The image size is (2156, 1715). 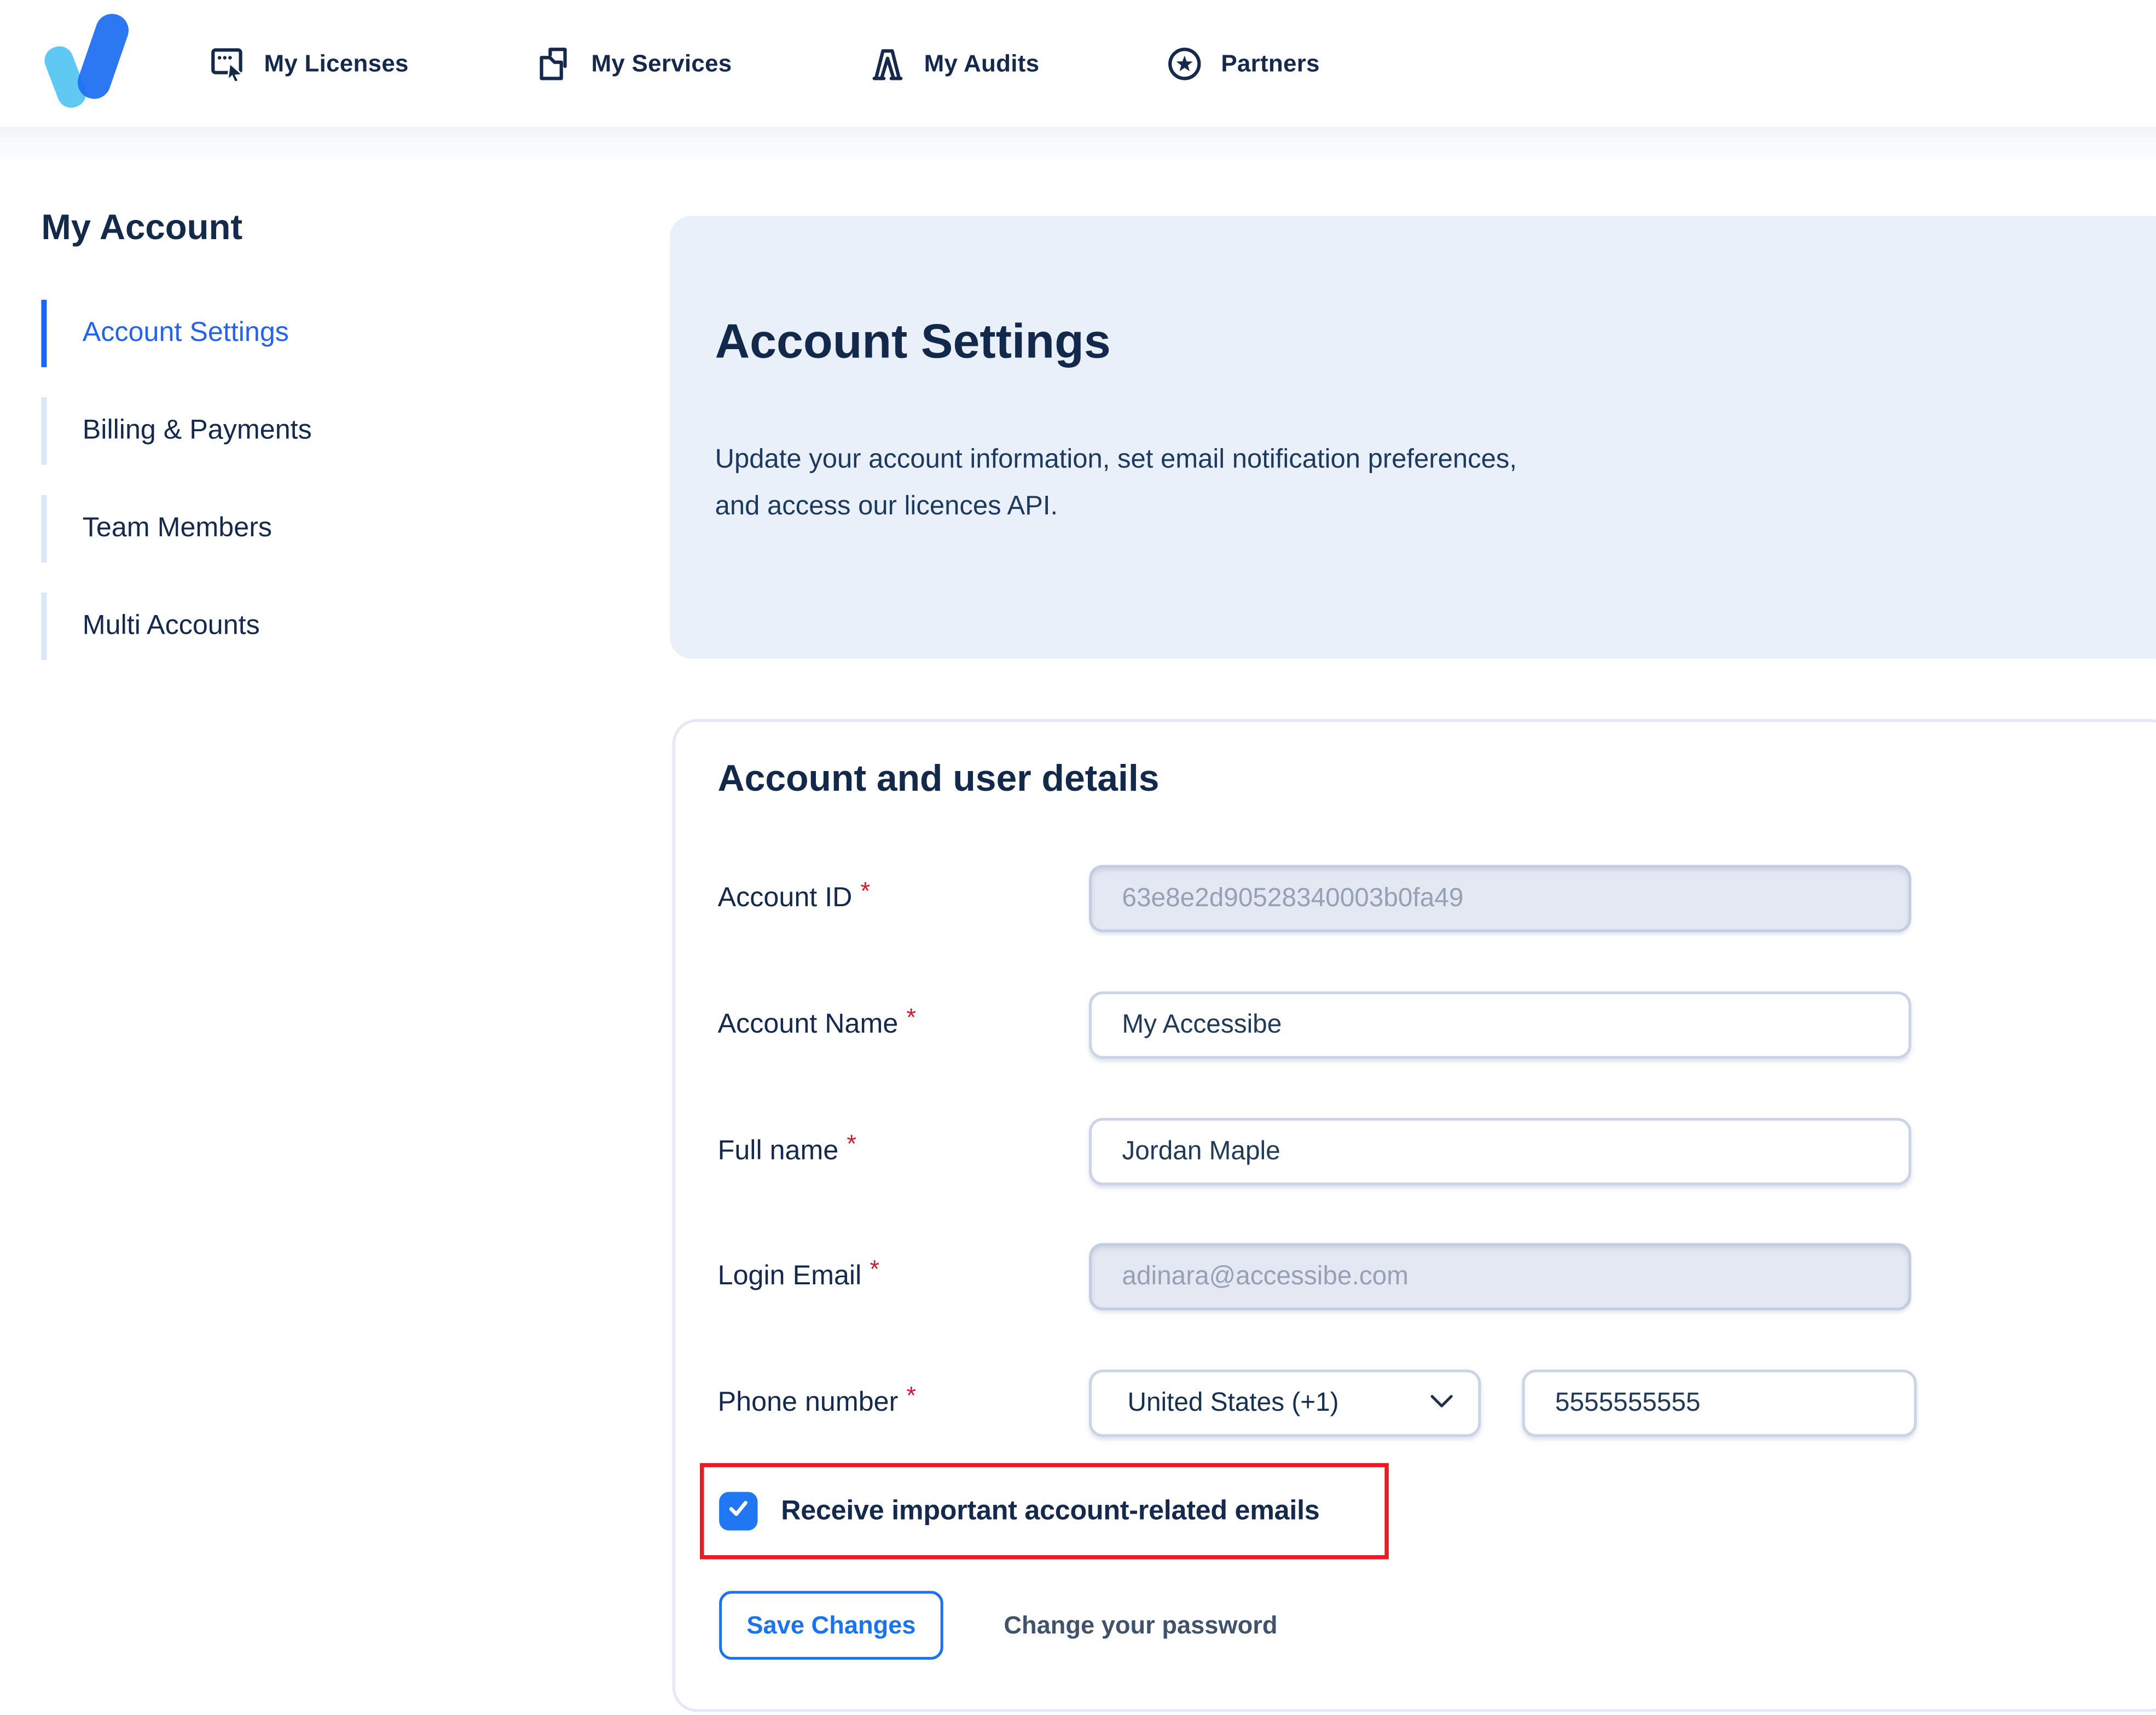 I want to click on highlight-annotation-box: Receive important account-related emails, so click(x=1044, y=1512).